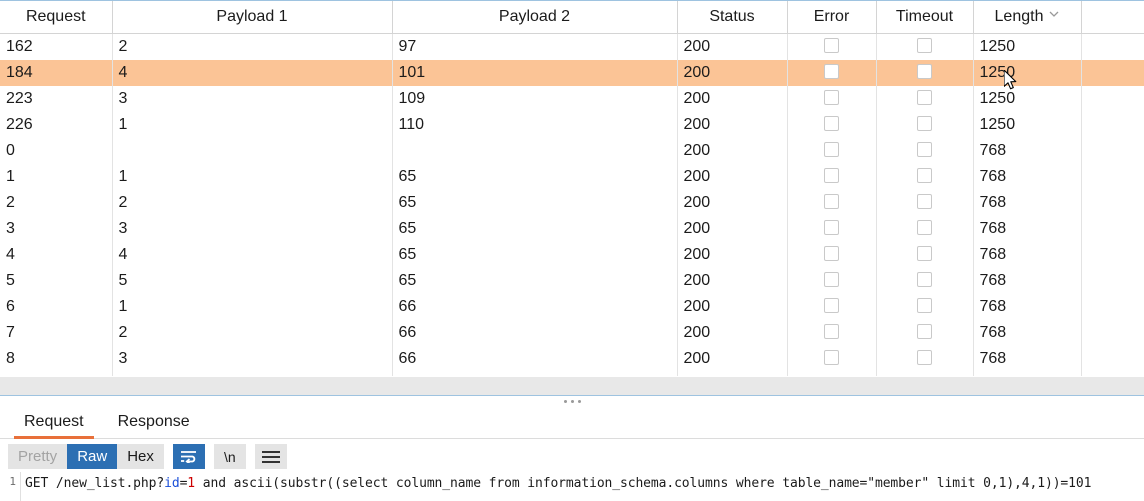 The width and height of the screenshot is (1144, 501). Describe the element at coordinates (572, 401) in the screenshot. I see `panel-splitter` at that location.